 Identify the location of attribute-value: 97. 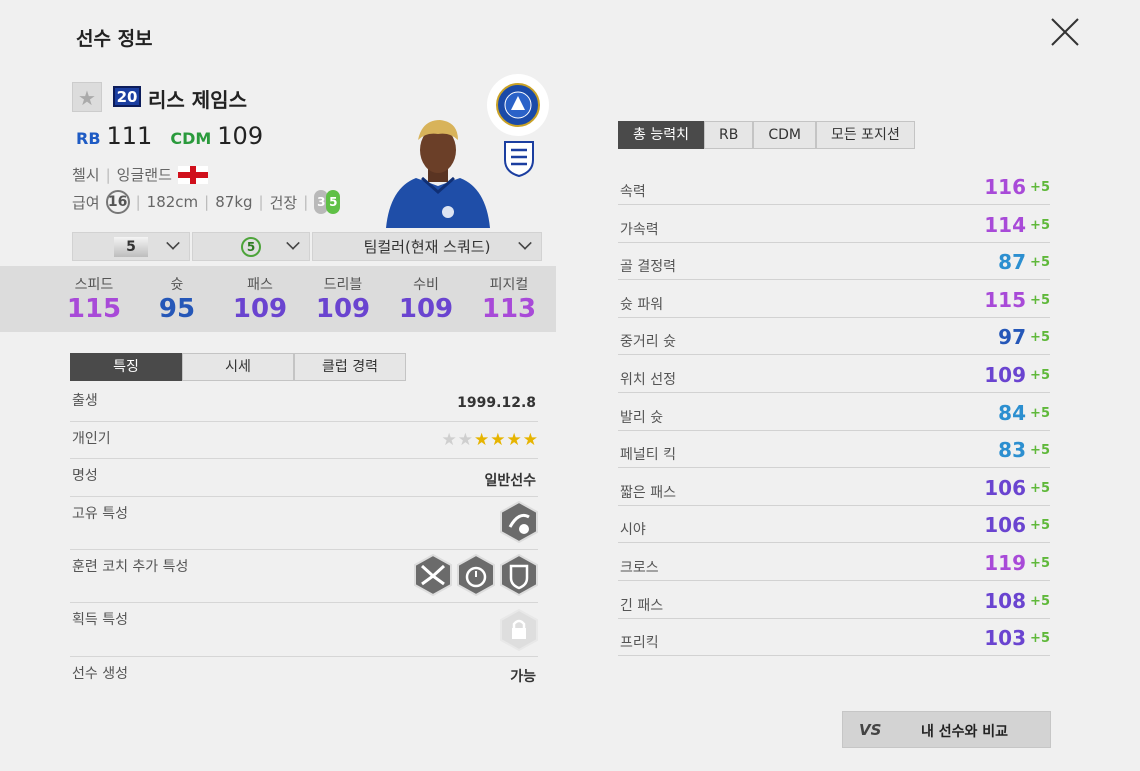
(1012, 337).